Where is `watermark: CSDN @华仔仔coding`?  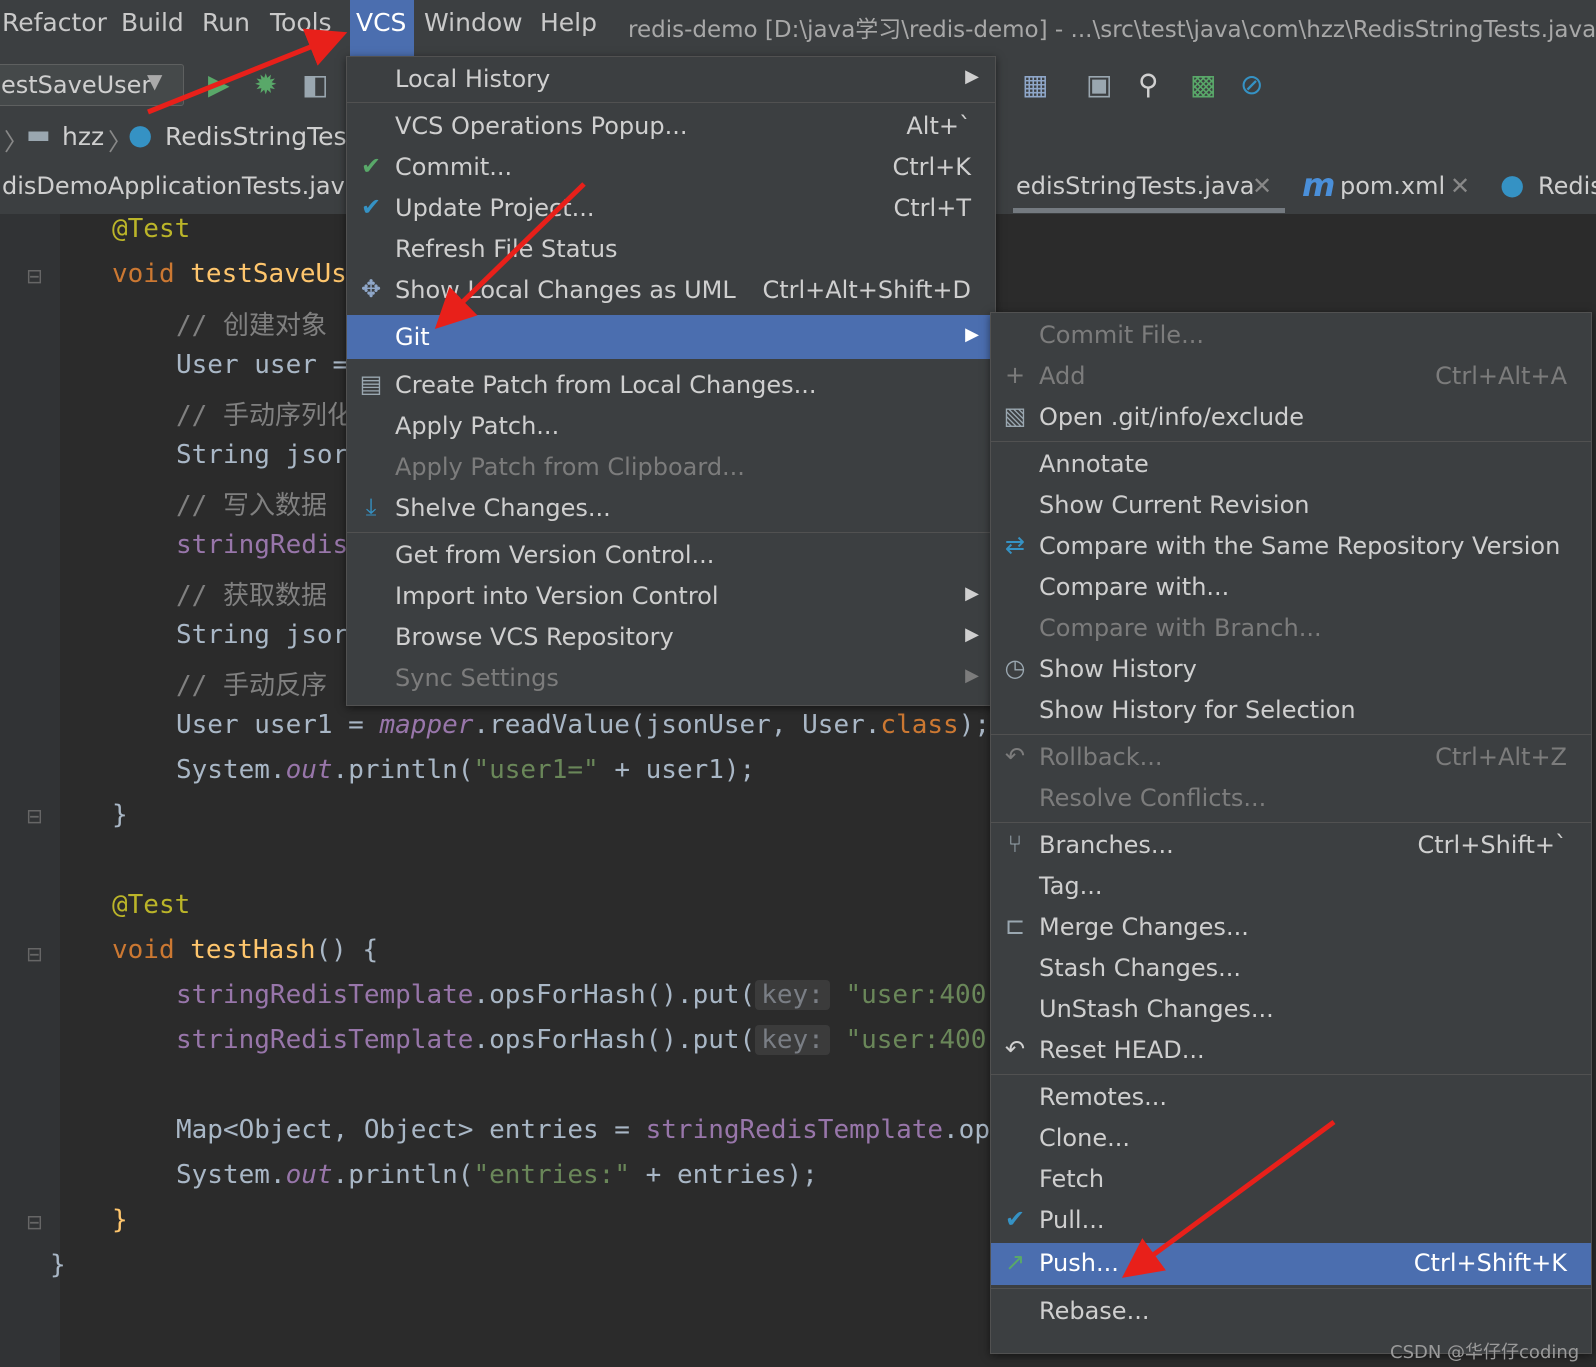 watermark: CSDN @华仔仔coding is located at coordinates (1485, 1352).